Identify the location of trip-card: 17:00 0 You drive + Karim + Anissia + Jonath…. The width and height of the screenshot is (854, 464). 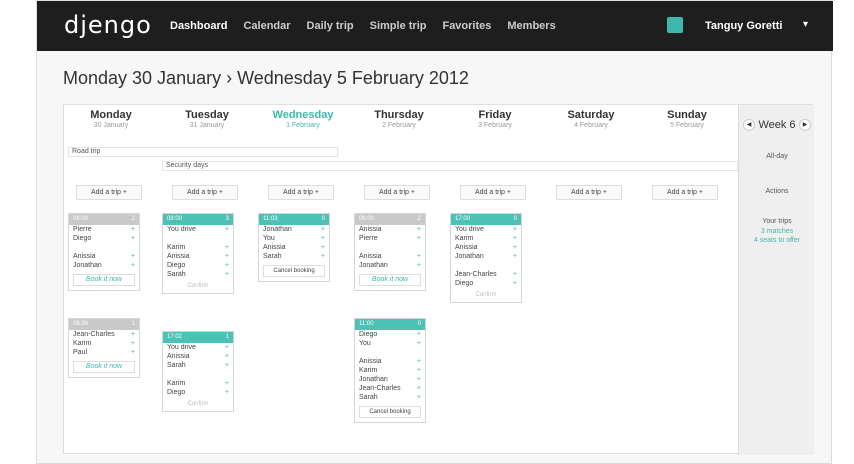
(486, 258).